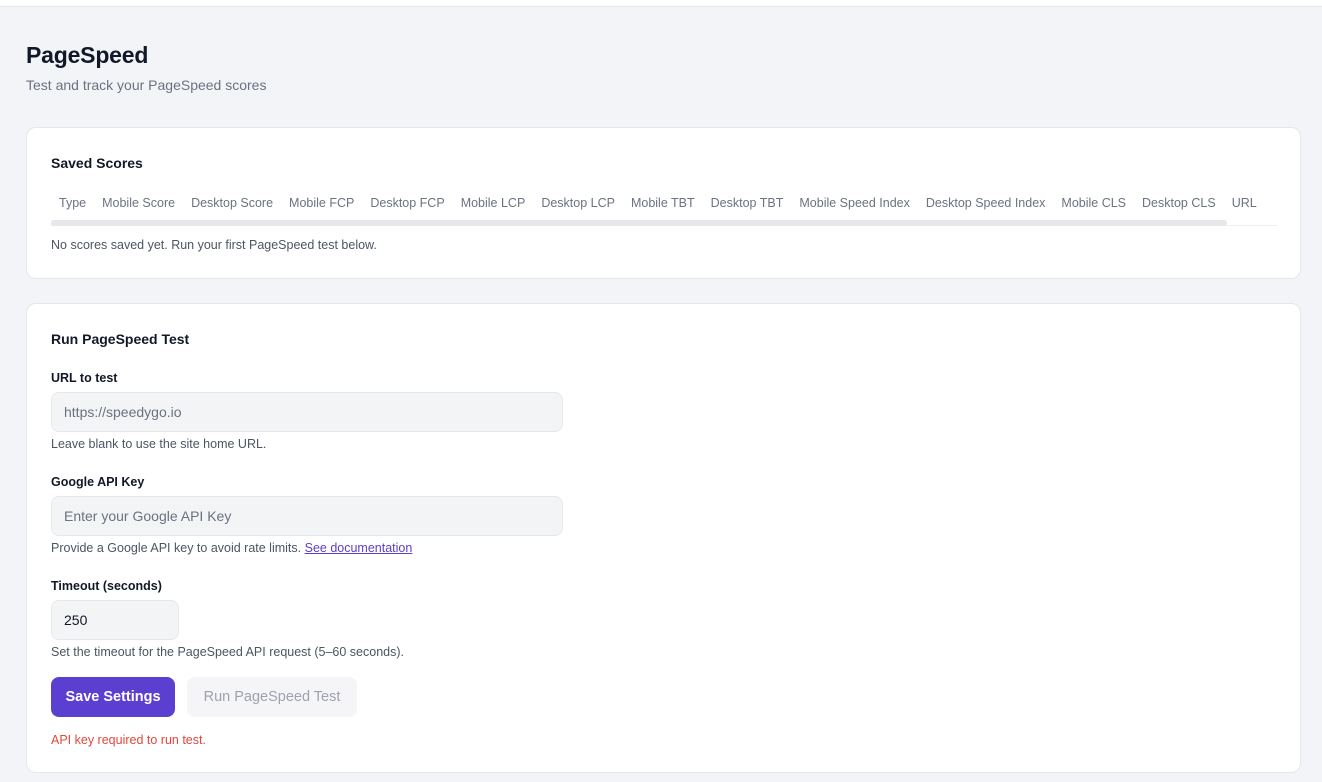 Image resolution: width=1322 pixels, height=782 pixels. I want to click on url-help-text: Leave blank to use the site home URL., so click(159, 444).